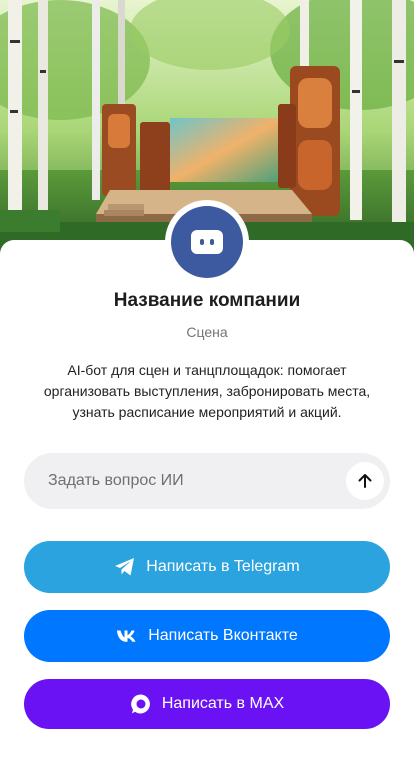  What do you see at coordinates (223, 703) in the screenshot?
I see `max-button-label: Написать в MAX` at bounding box center [223, 703].